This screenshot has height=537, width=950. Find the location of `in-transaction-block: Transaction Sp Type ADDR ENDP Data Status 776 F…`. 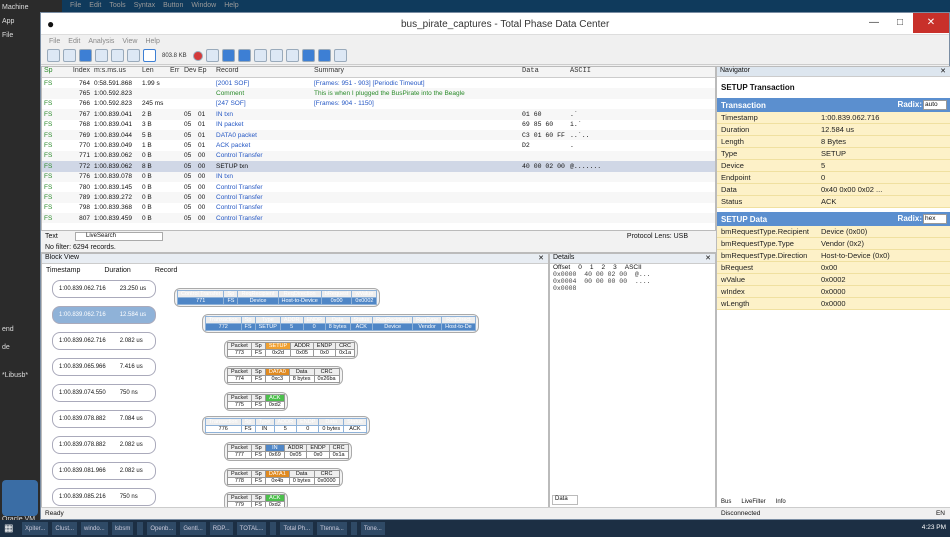

in-transaction-block: Transaction Sp Type ADDR ENDP Data Status 776 F… is located at coordinates (286, 425).